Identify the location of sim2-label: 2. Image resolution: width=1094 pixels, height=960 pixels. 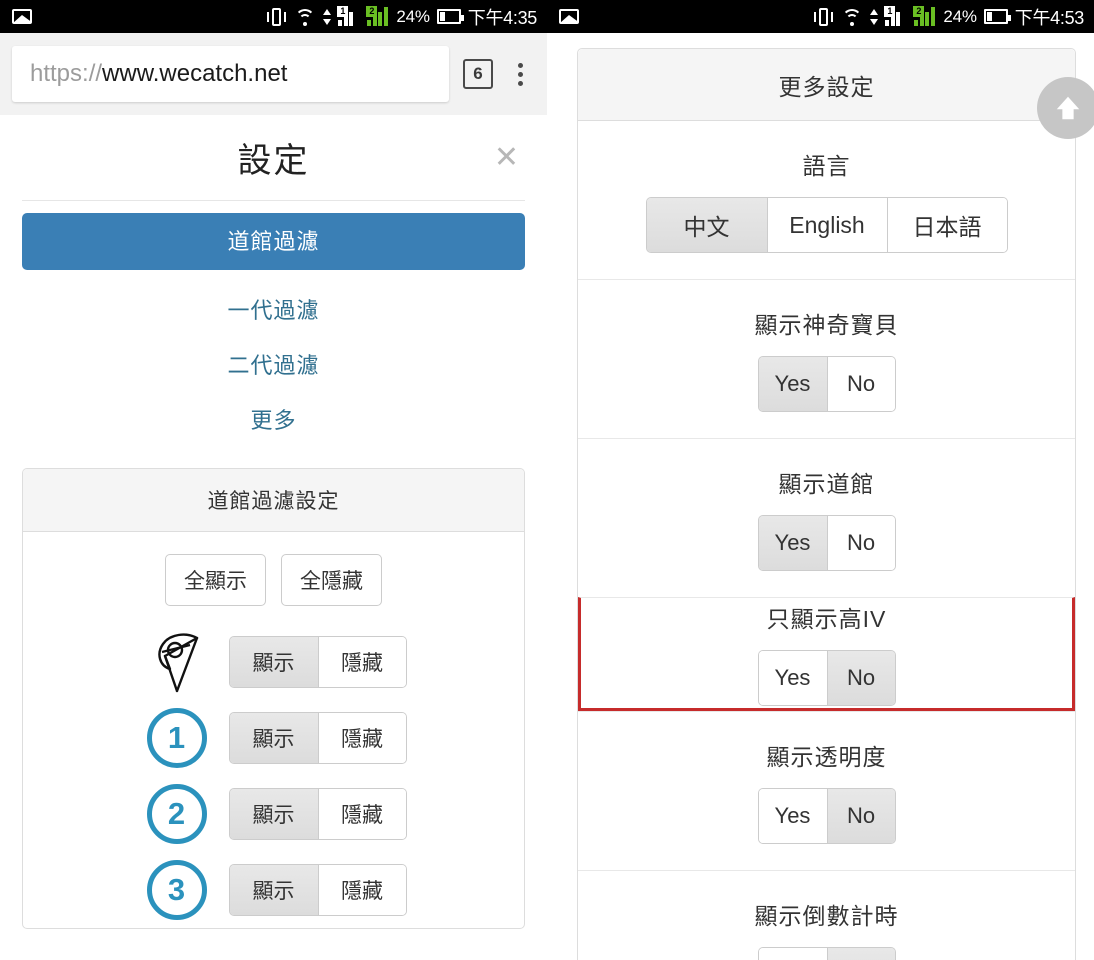
(919, 11).